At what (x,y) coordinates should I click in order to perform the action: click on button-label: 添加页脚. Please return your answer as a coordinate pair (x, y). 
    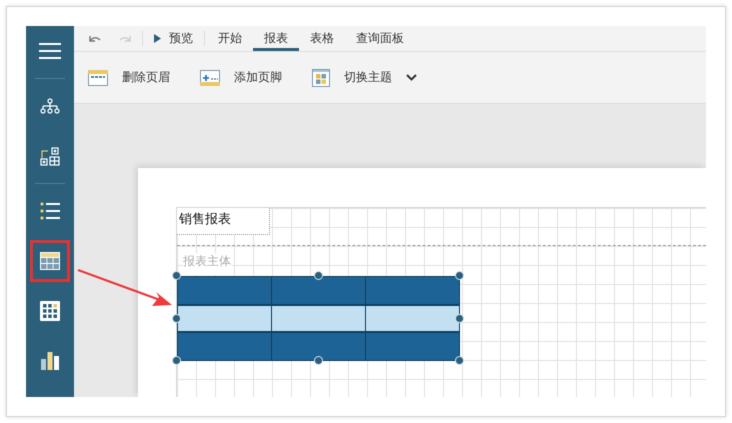
    Looking at the image, I should click on (258, 77).